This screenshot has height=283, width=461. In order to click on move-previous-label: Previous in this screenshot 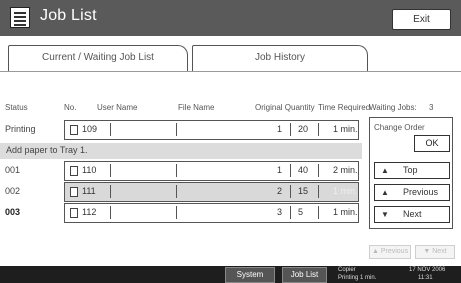, I will do `click(421, 192)`.